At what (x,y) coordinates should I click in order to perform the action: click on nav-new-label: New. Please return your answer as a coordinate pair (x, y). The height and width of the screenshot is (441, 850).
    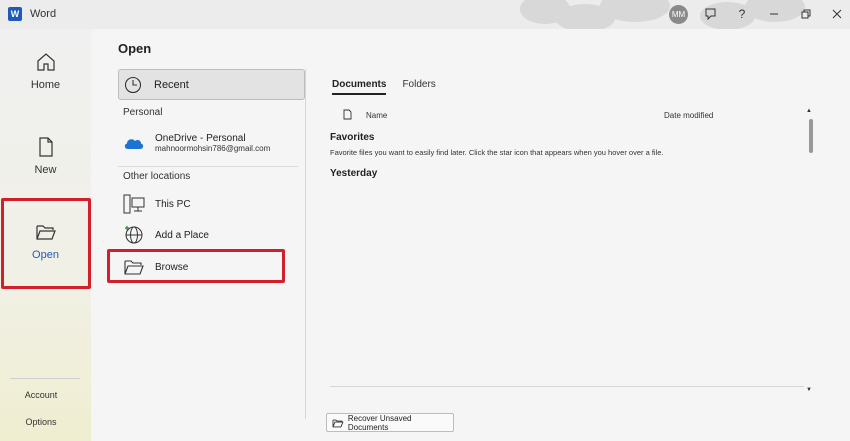
    Looking at the image, I should click on (45, 170).